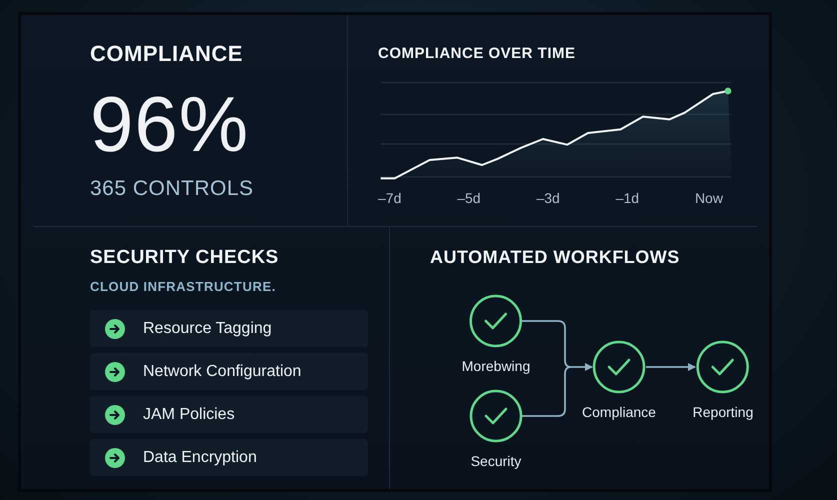 The height and width of the screenshot is (500, 837). Describe the element at coordinates (207, 329) in the screenshot. I see `check-label: Resource Tagging` at that location.